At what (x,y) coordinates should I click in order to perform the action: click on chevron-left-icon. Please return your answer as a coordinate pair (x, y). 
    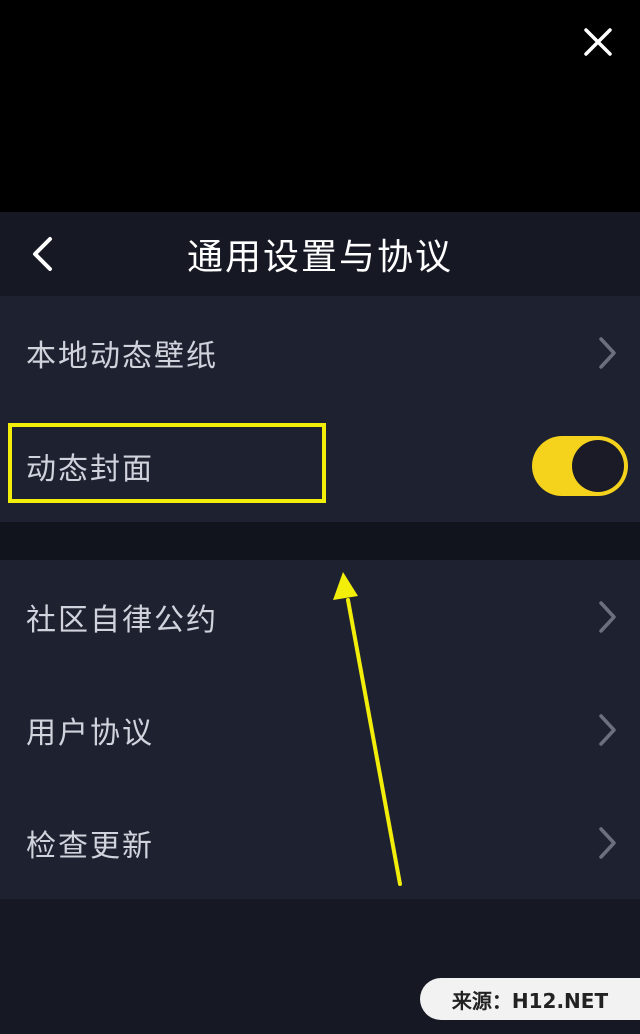
    Looking at the image, I should click on (42, 254).